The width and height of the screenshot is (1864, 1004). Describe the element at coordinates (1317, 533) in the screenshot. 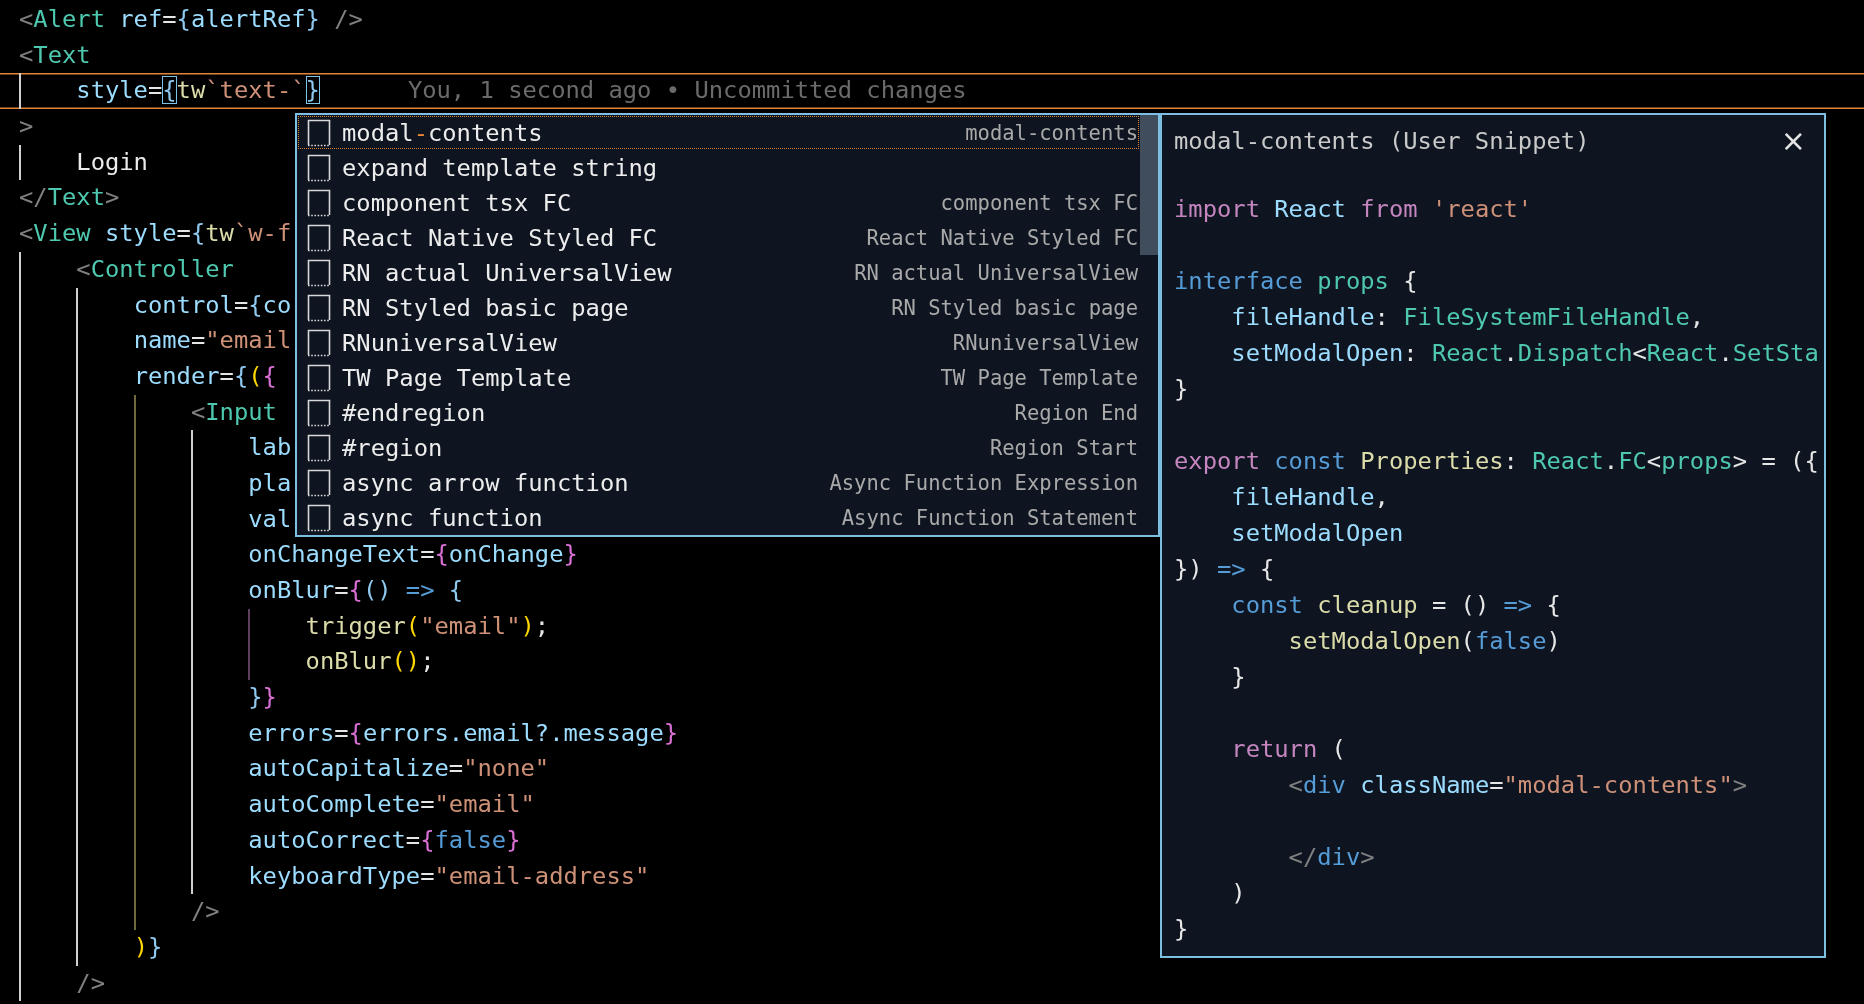

I see `code-line: setModalOpen` at that location.